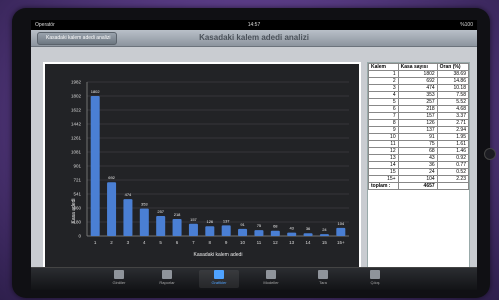  Describe the element at coordinates (325, 242) in the screenshot. I see `x-tick-label: 15` at that location.